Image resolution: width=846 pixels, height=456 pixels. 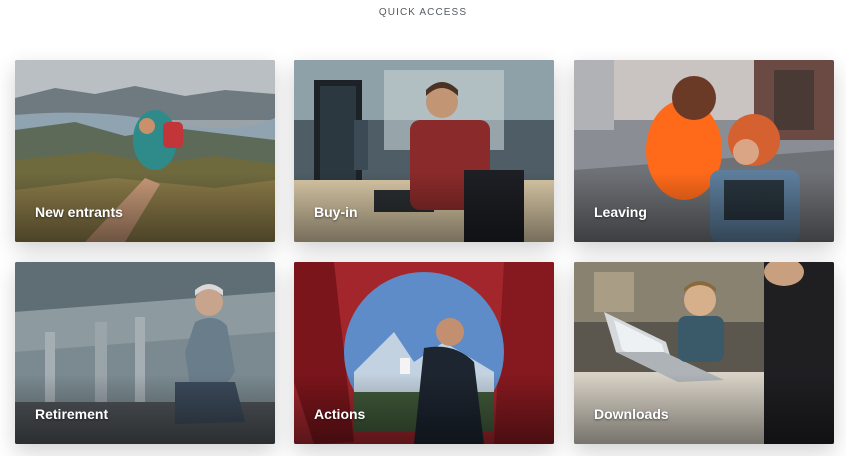 What do you see at coordinates (424, 151) in the screenshot?
I see `card-buy-in: Buy-in` at bounding box center [424, 151].